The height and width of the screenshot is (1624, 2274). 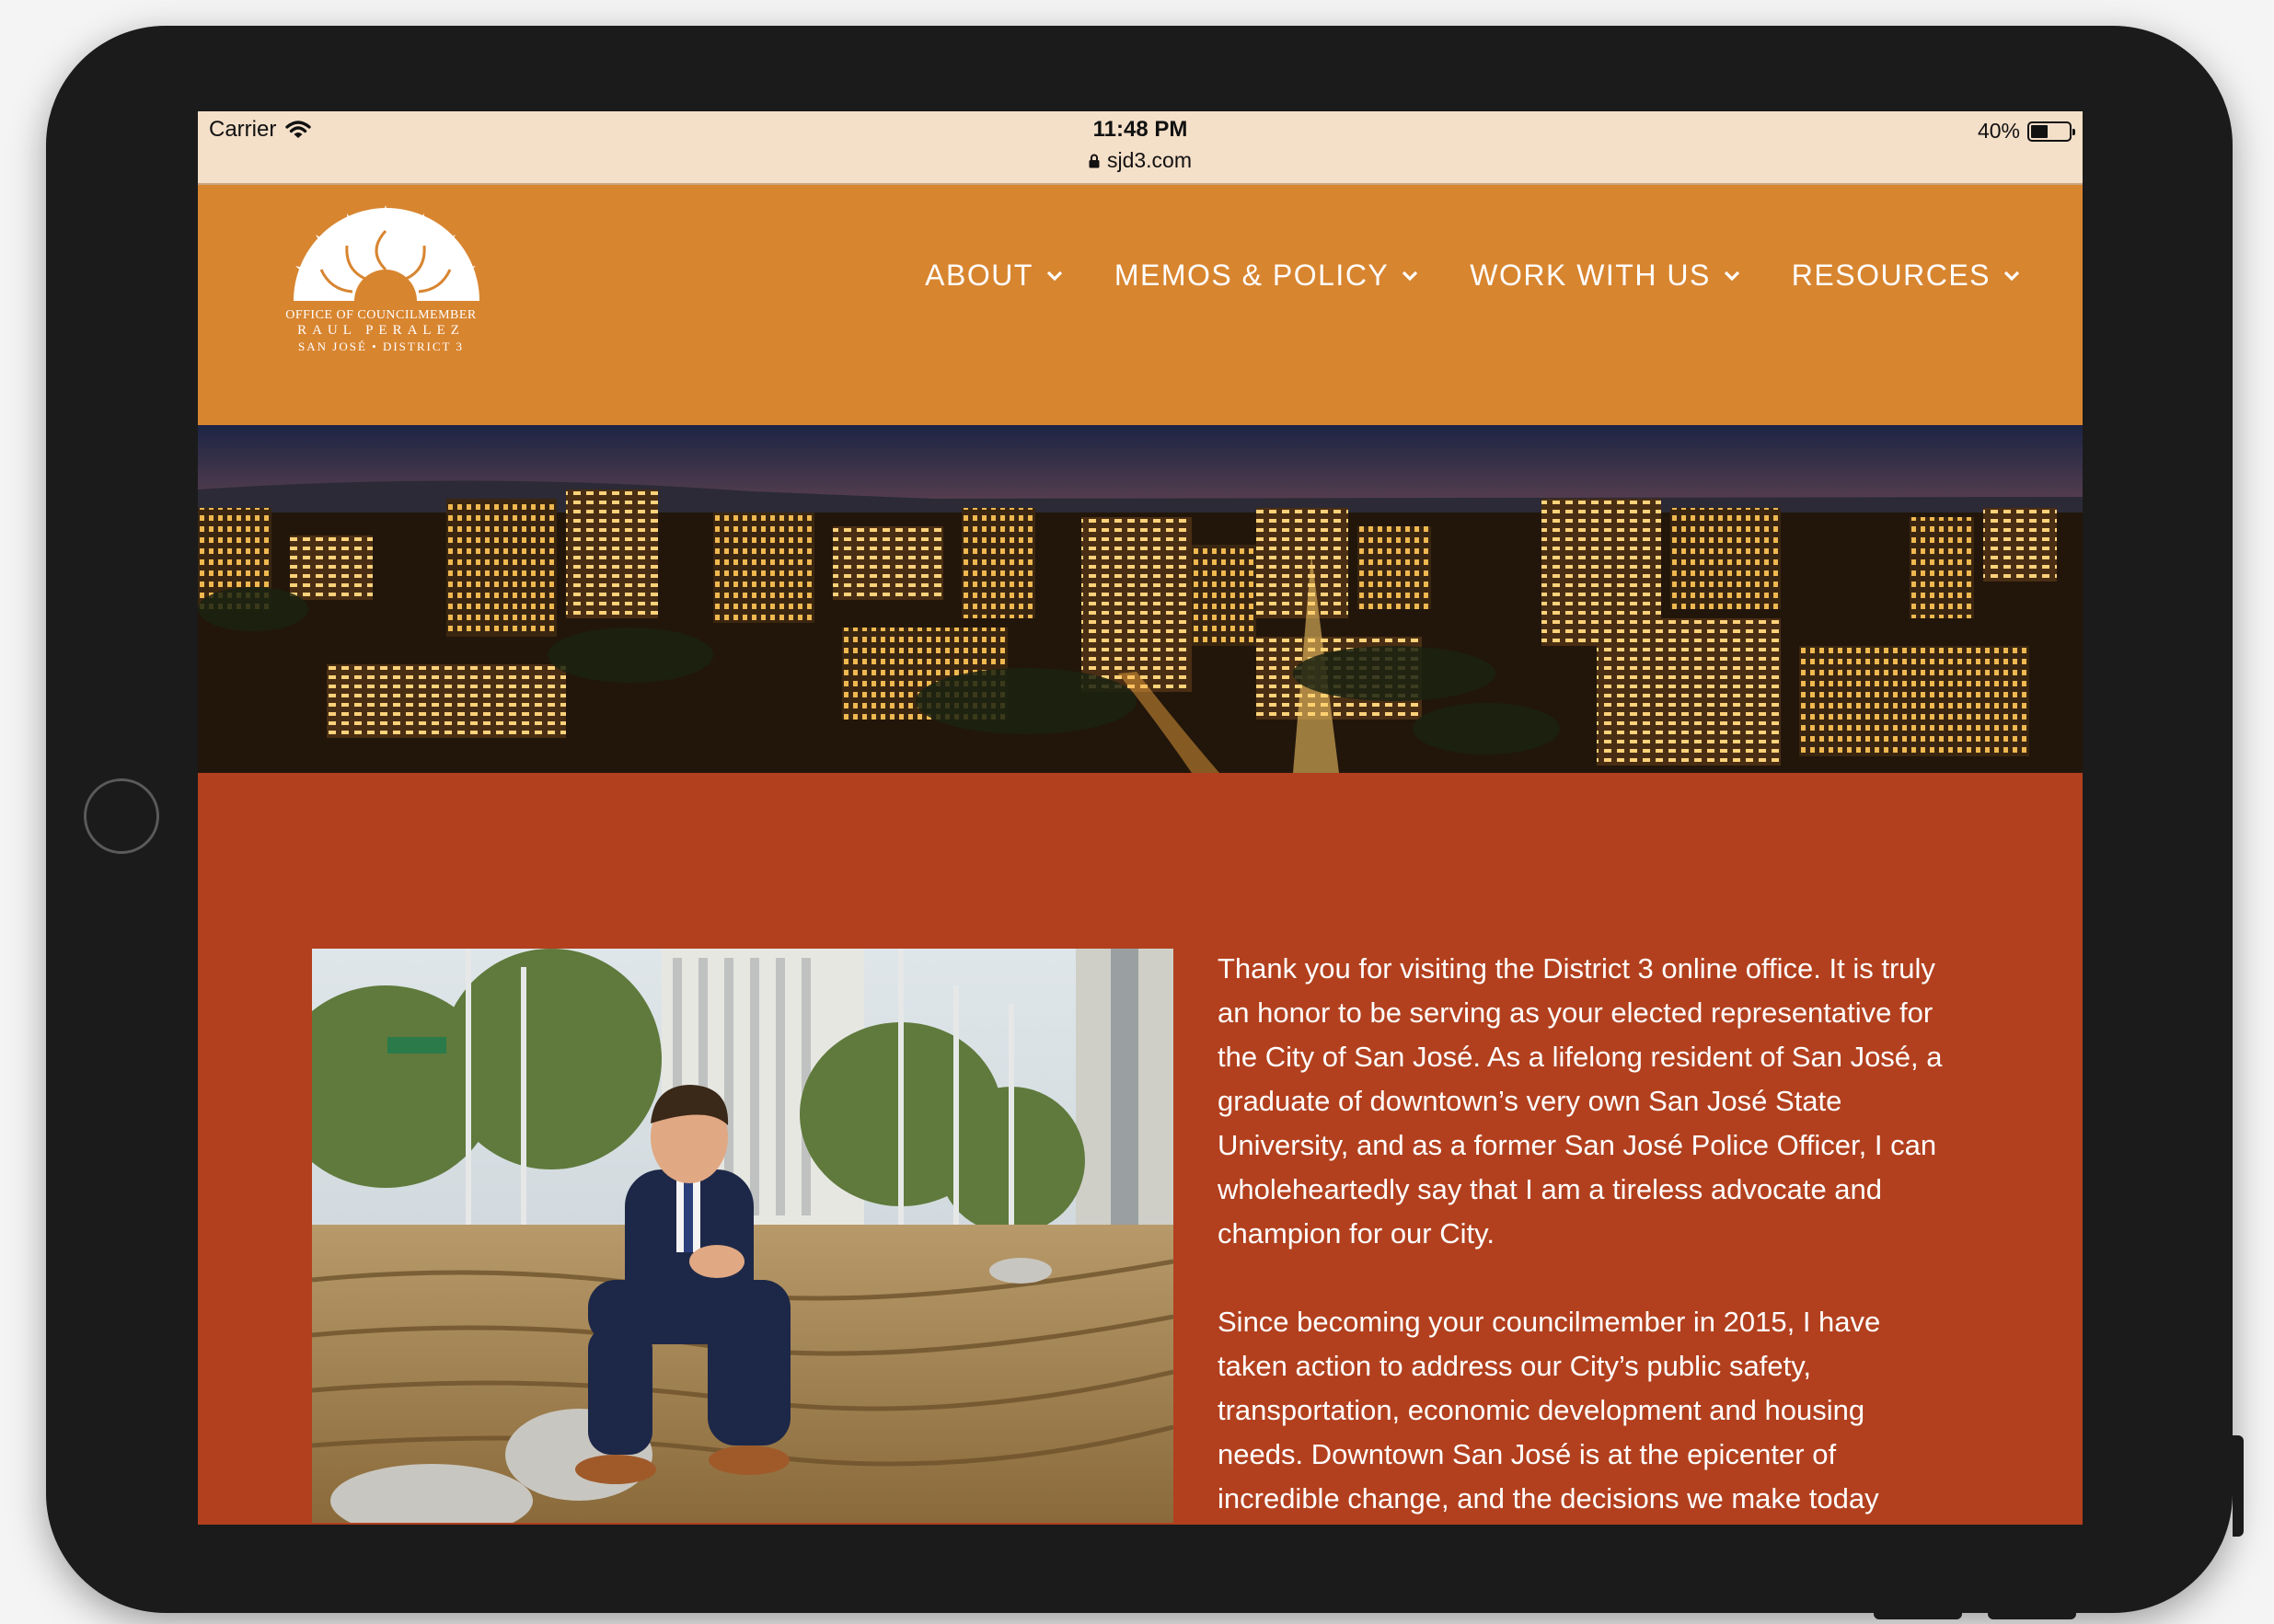 What do you see at coordinates (381, 346) in the screenshot?
I see `logo-line-3: SAN JOSÉ • DISTRICT 3` at bounding box center [381, 346].